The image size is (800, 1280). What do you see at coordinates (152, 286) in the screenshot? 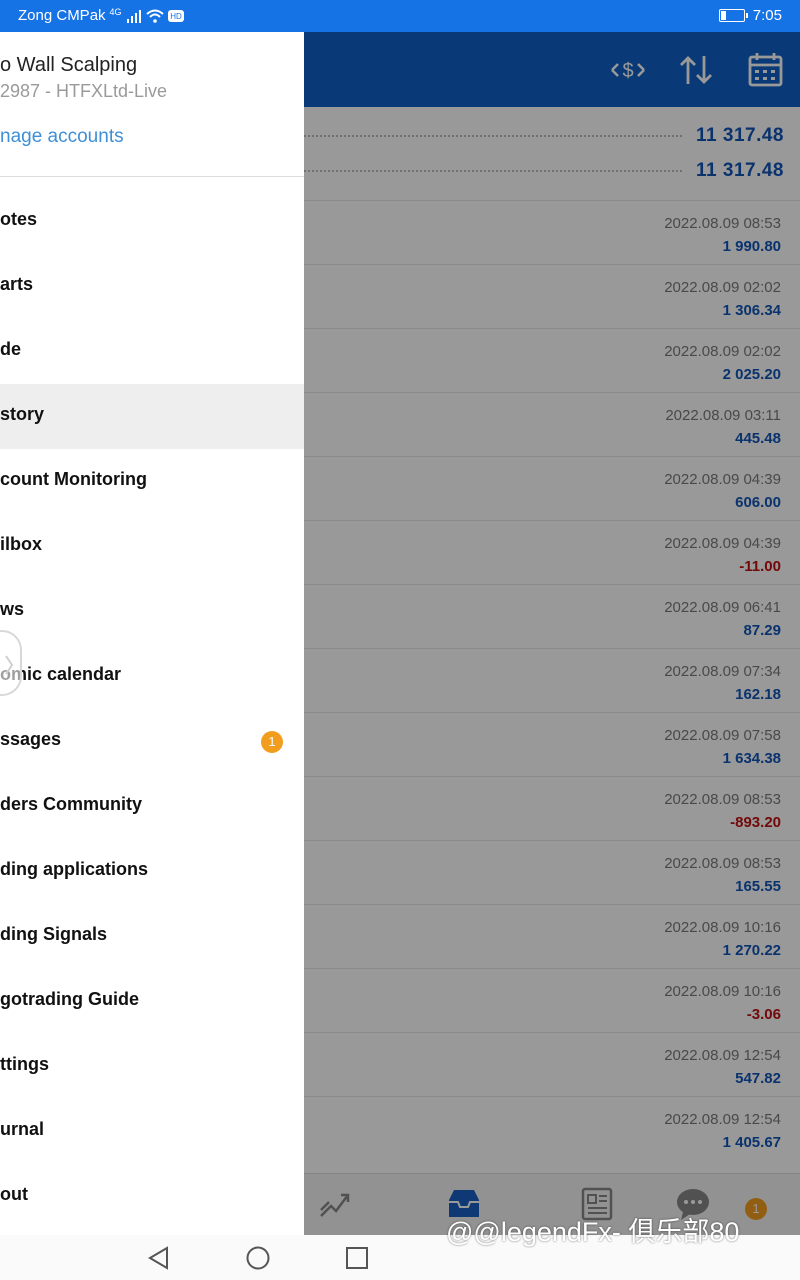
I see `drawer-item: arts` at bounding box center [152, 286].